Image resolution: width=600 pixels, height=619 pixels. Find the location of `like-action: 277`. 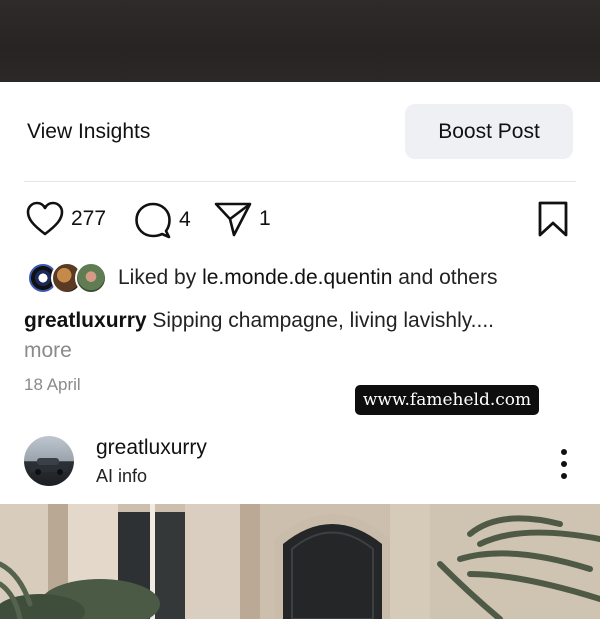

like-action: 277 is located at coordinates (65, 219).